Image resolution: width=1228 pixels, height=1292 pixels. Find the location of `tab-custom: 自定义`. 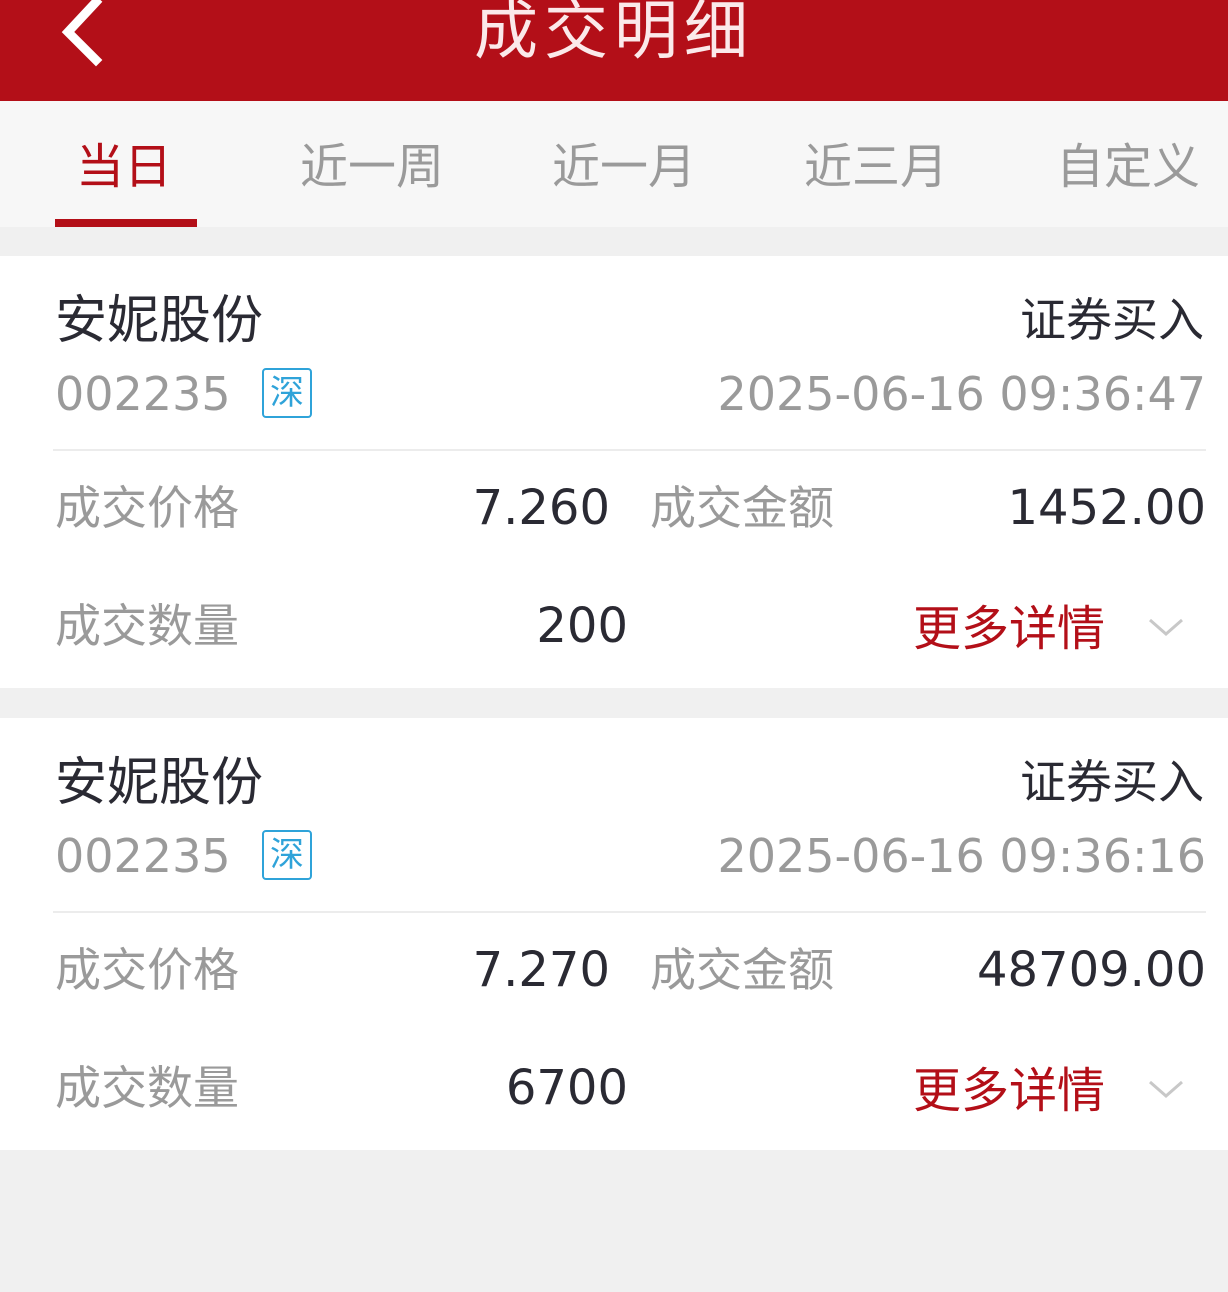

tab-custom: 自定义 is located at coordinates (1128, 167).